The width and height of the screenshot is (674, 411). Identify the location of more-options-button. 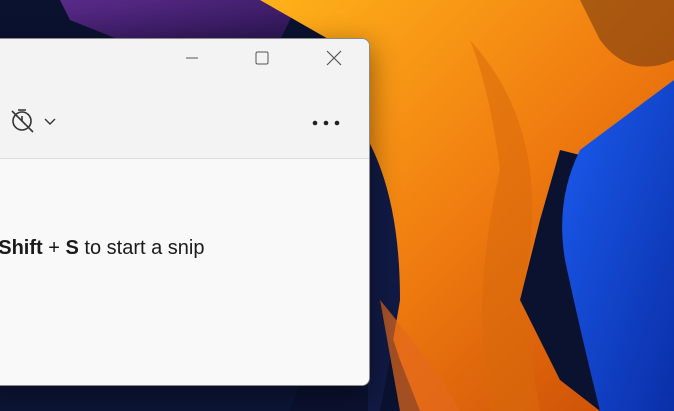
(326, 121).